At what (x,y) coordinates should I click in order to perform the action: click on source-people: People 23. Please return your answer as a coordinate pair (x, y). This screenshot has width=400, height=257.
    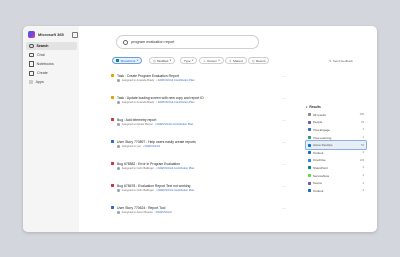
    Looking at the image, I should click on (336, 123).